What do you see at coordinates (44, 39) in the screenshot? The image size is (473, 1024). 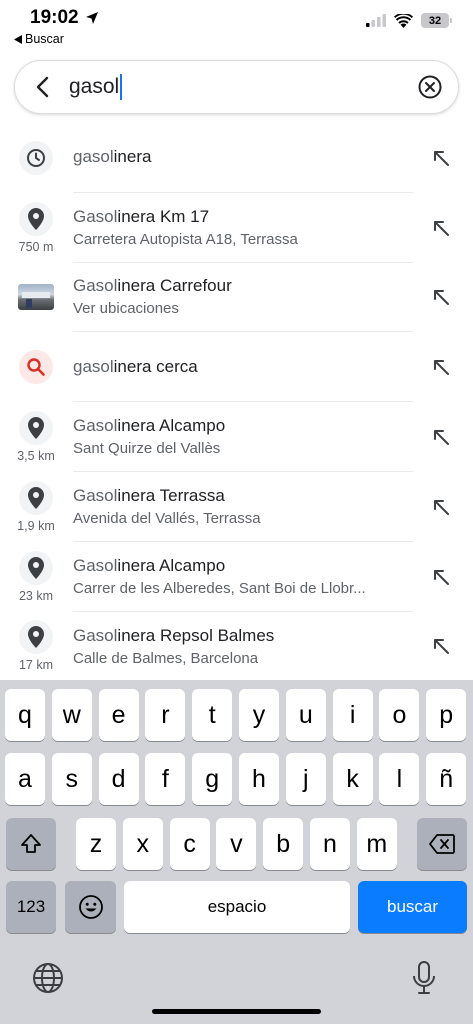 I see `back-app-label: Buscar` at bounding box center [44, 39].